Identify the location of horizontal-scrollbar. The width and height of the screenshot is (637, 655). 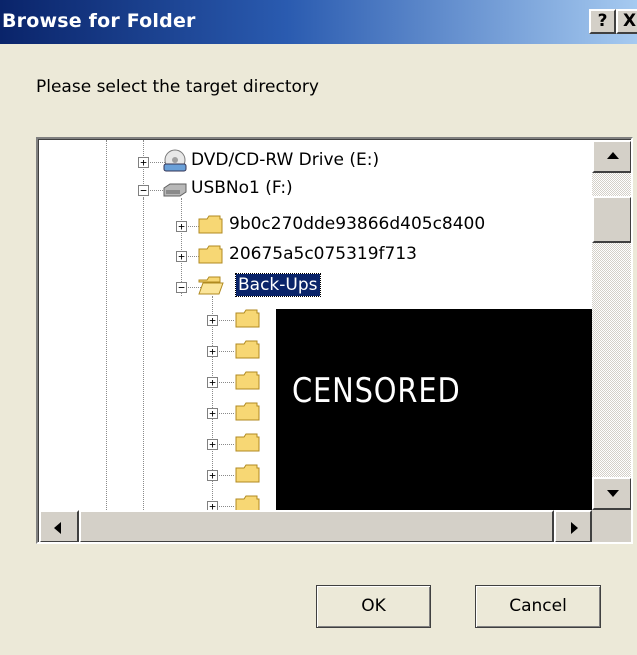
(315, 526).